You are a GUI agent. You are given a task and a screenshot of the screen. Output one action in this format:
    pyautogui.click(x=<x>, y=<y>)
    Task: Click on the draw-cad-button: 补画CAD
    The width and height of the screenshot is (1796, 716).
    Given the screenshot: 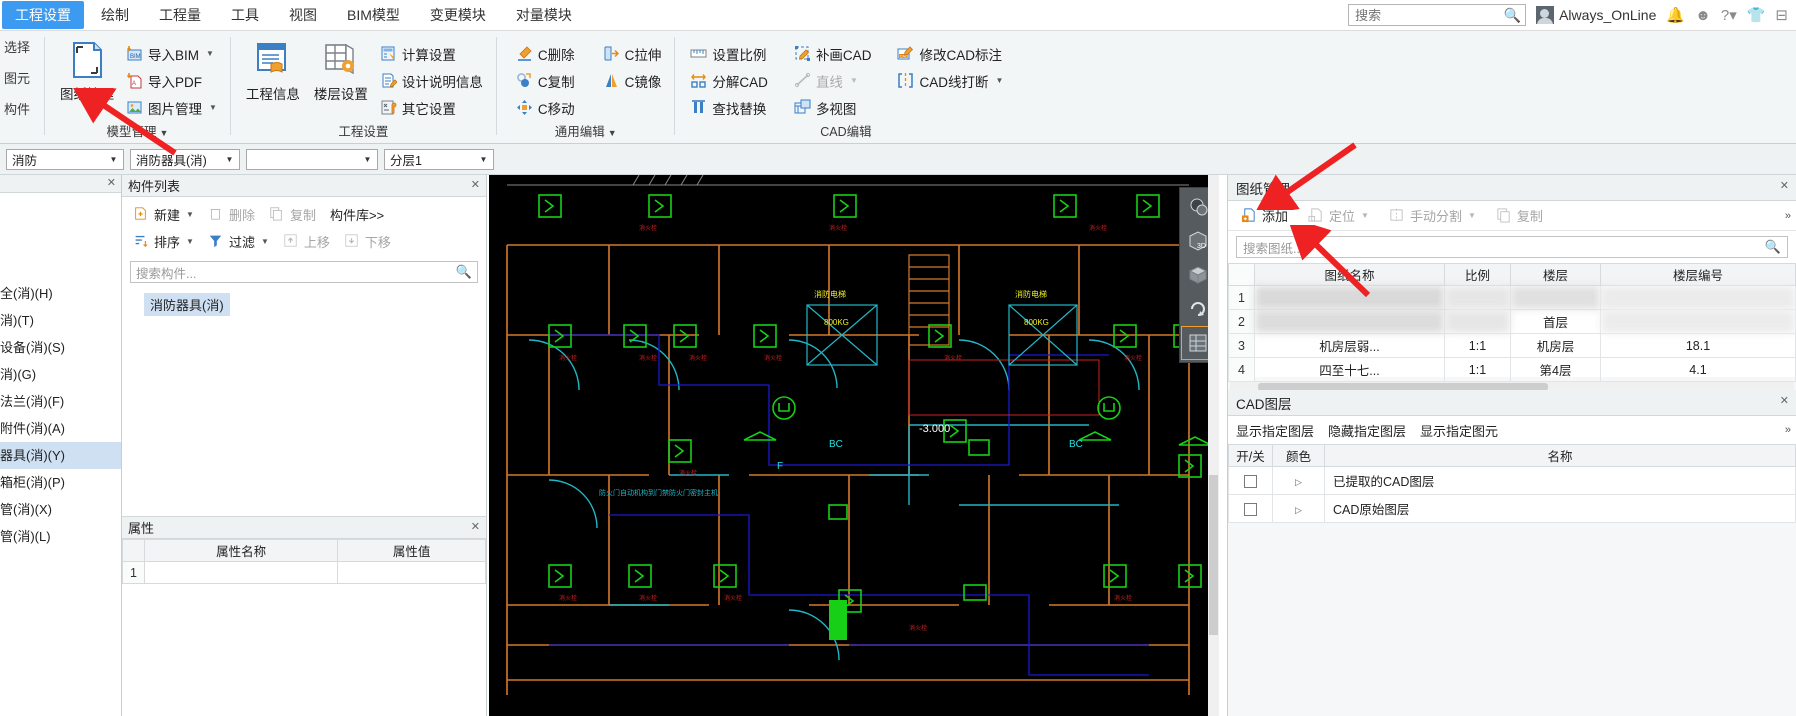 What is the action you would take?
    pyautogui.click(x=833, y=53)
    